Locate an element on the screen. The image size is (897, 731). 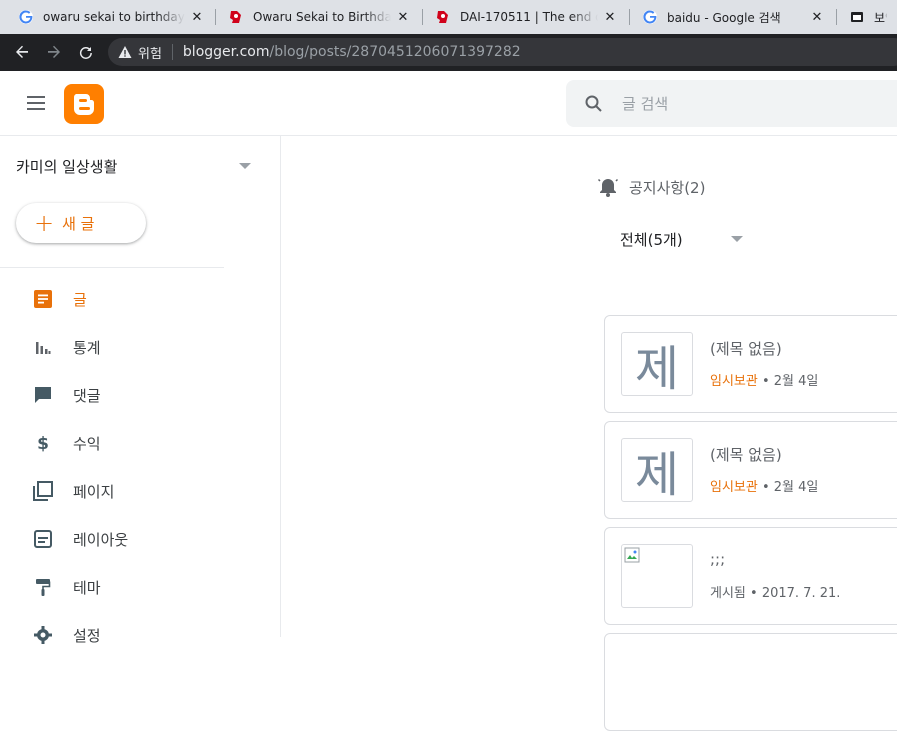
browser-tab: DAI-170511 | The end of t ✕ is located at coordinates (525, 17).